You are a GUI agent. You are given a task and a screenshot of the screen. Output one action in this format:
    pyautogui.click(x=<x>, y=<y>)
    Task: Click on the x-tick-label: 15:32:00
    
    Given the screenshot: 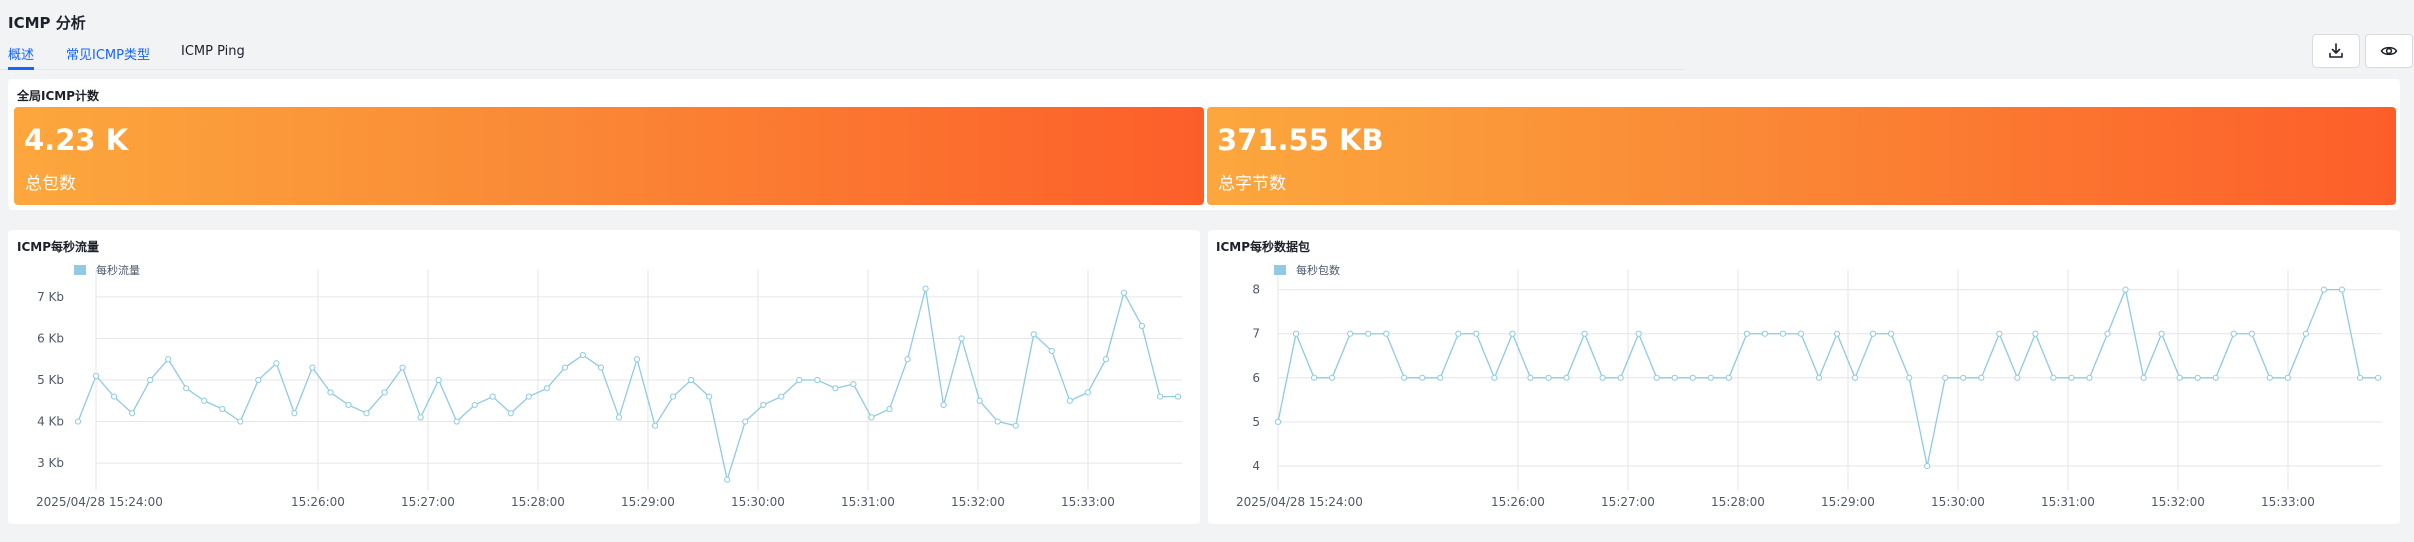 What is the action you would take?
    pyautogui.click(x=978, y=502)
    